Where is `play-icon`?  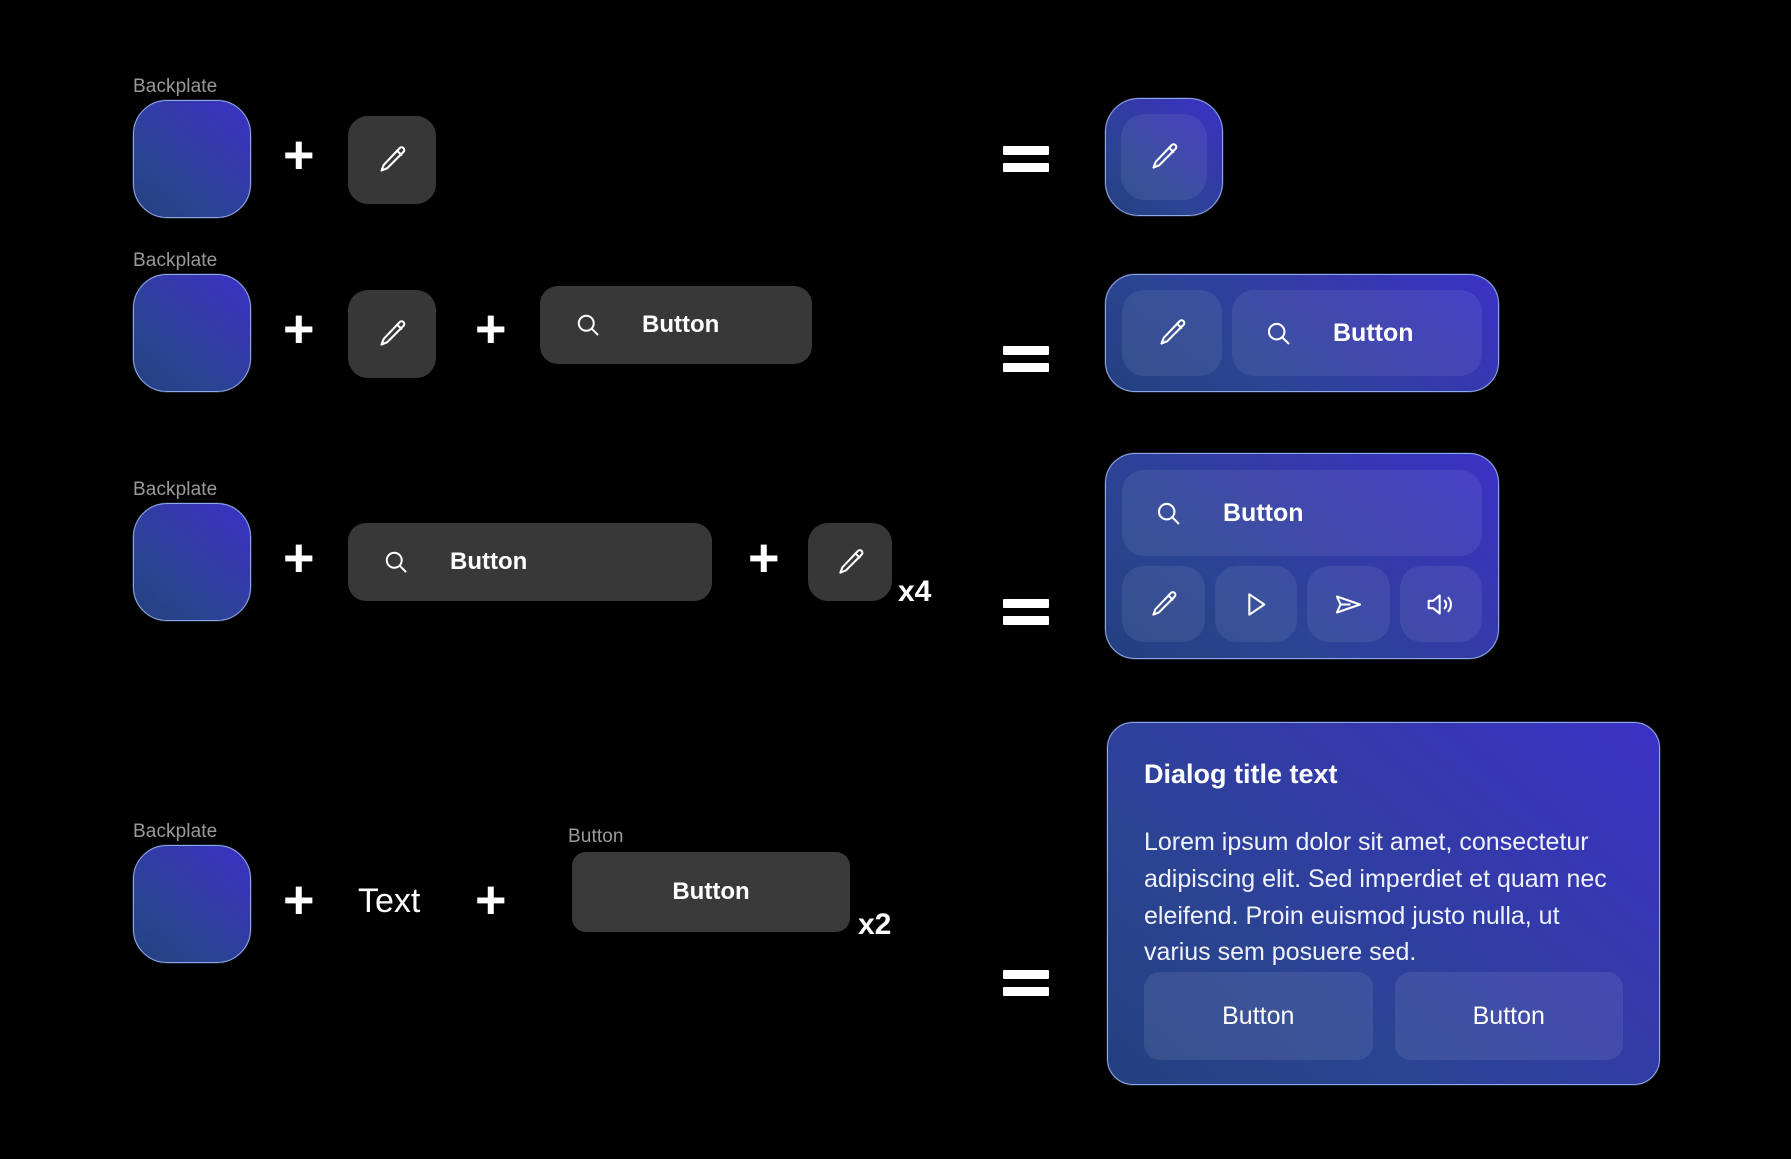 play-icon is located at coordinates (1255, 604).